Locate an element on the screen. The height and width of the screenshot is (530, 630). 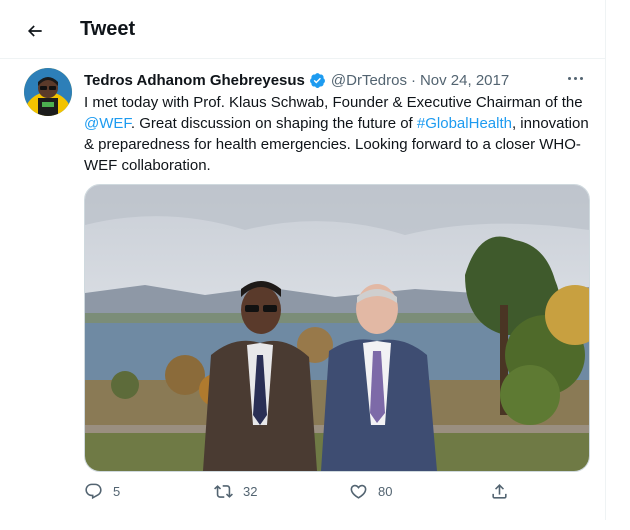
retweet-count: 32 is located at coordinates (250, 491).